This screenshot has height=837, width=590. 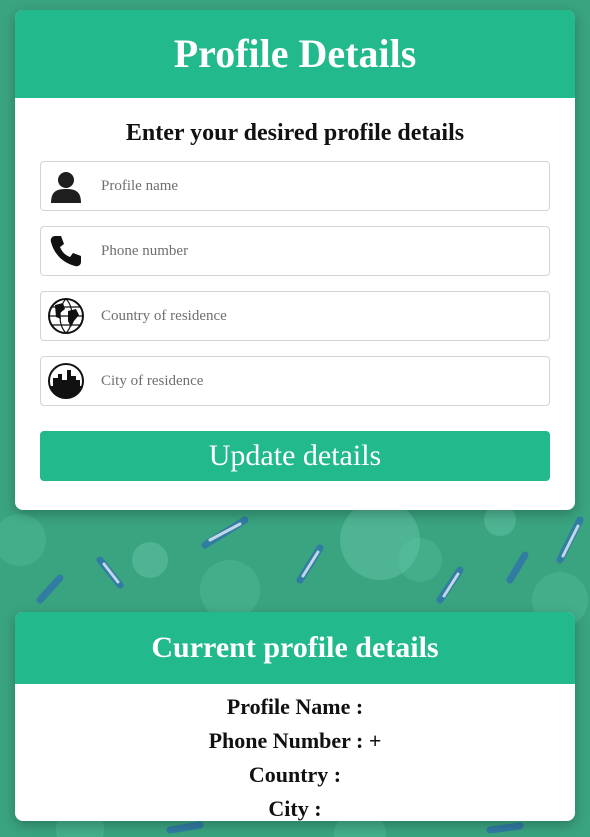 What do you see at coordinates (66, 186) in the screenshot?
I see `user-icon` at bounding box center [66, 186].